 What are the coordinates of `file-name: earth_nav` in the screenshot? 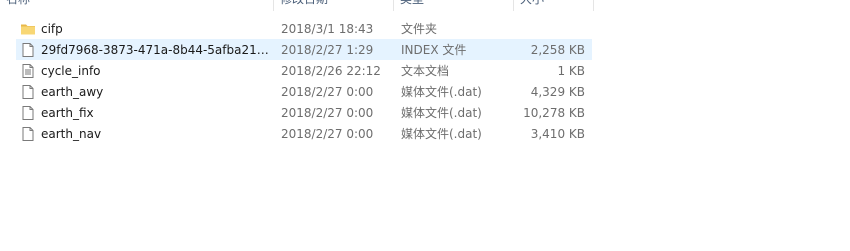 It's located at (71, 133).